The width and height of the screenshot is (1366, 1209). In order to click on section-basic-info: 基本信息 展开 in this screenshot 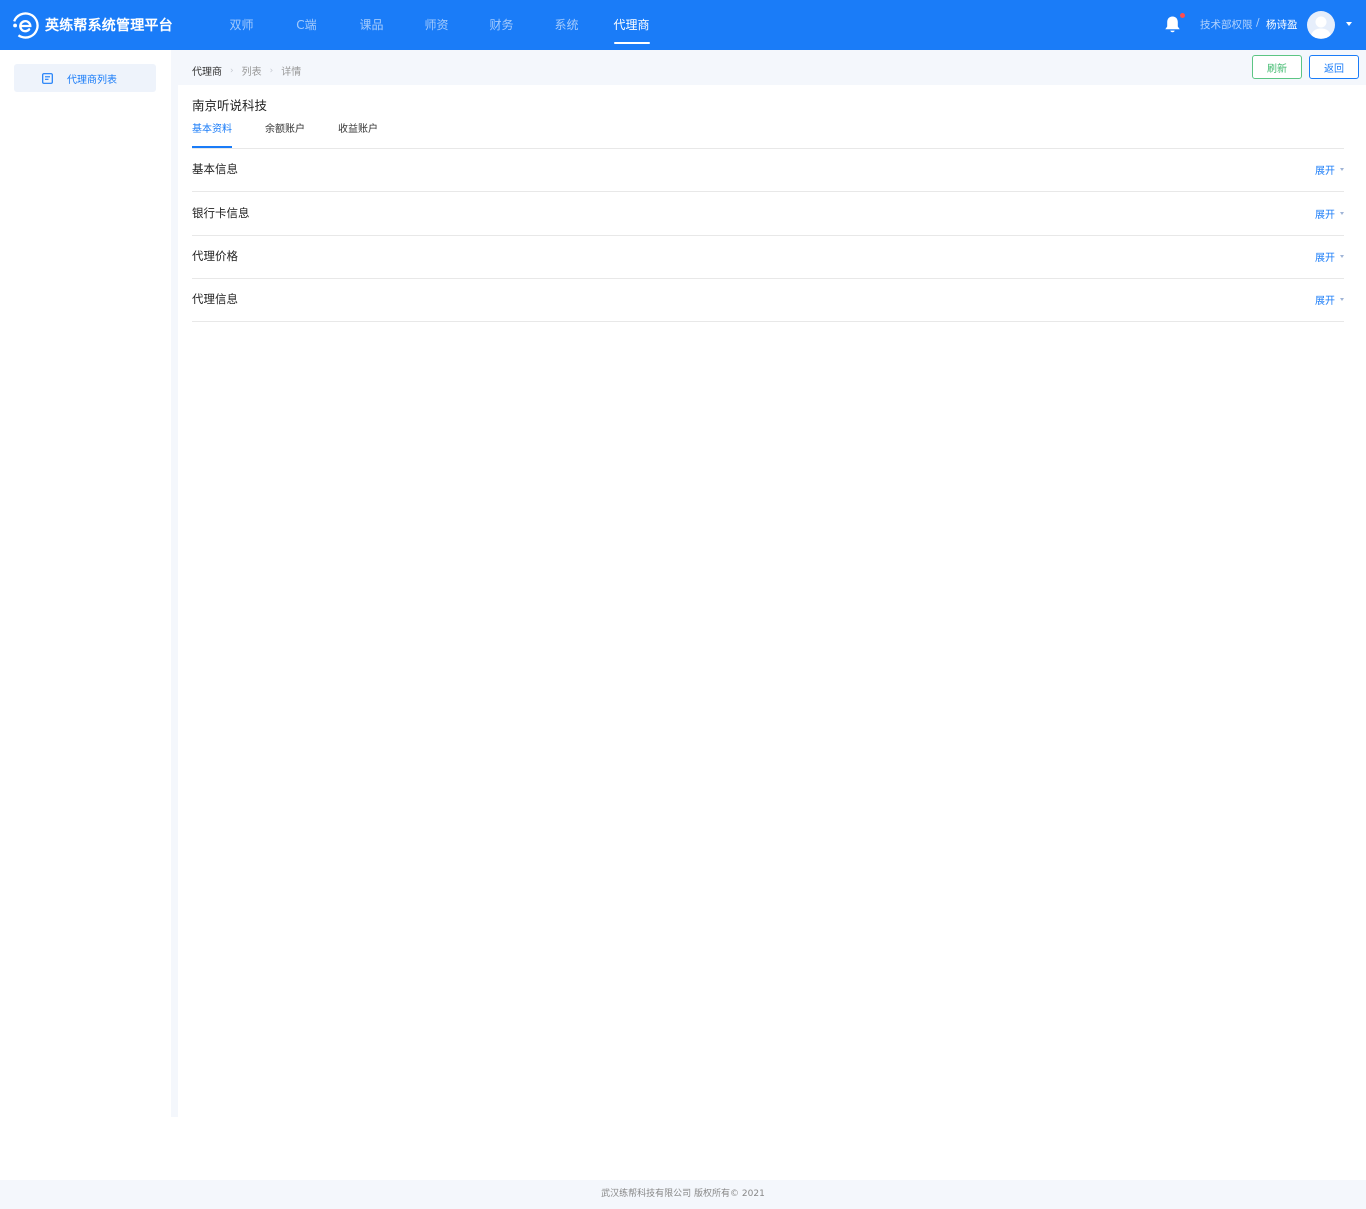, I will do `click(768, 170)`.